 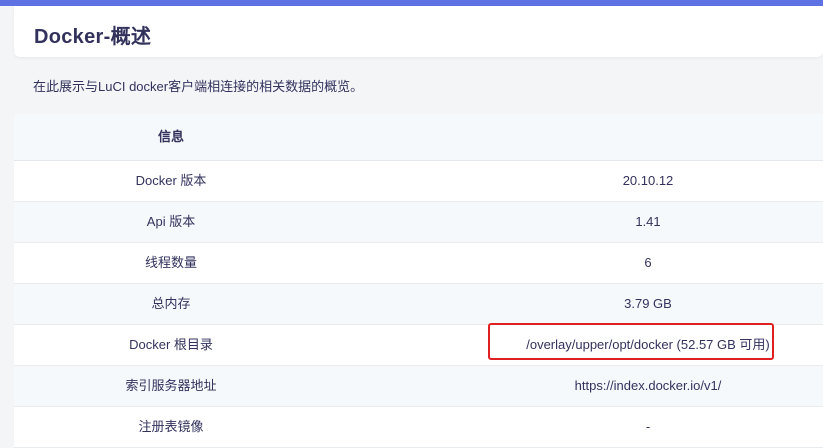 What do you see at coordinates (171, 180) in the screenshot?
I see `row-key: Docker 版本` at bounding box center [171, 180].